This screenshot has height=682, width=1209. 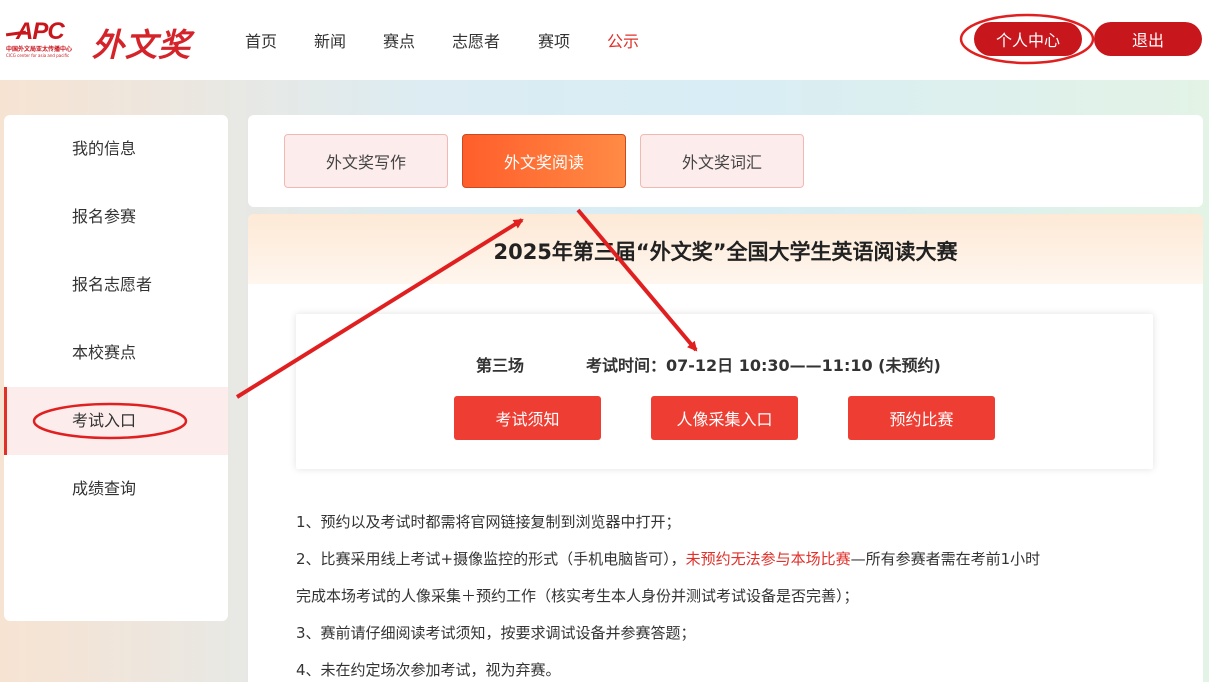 I want to click on contest-tabs-panel: 外文奖写作 外文奖阅读 外文奖词汇, so click(x=725, y=161).